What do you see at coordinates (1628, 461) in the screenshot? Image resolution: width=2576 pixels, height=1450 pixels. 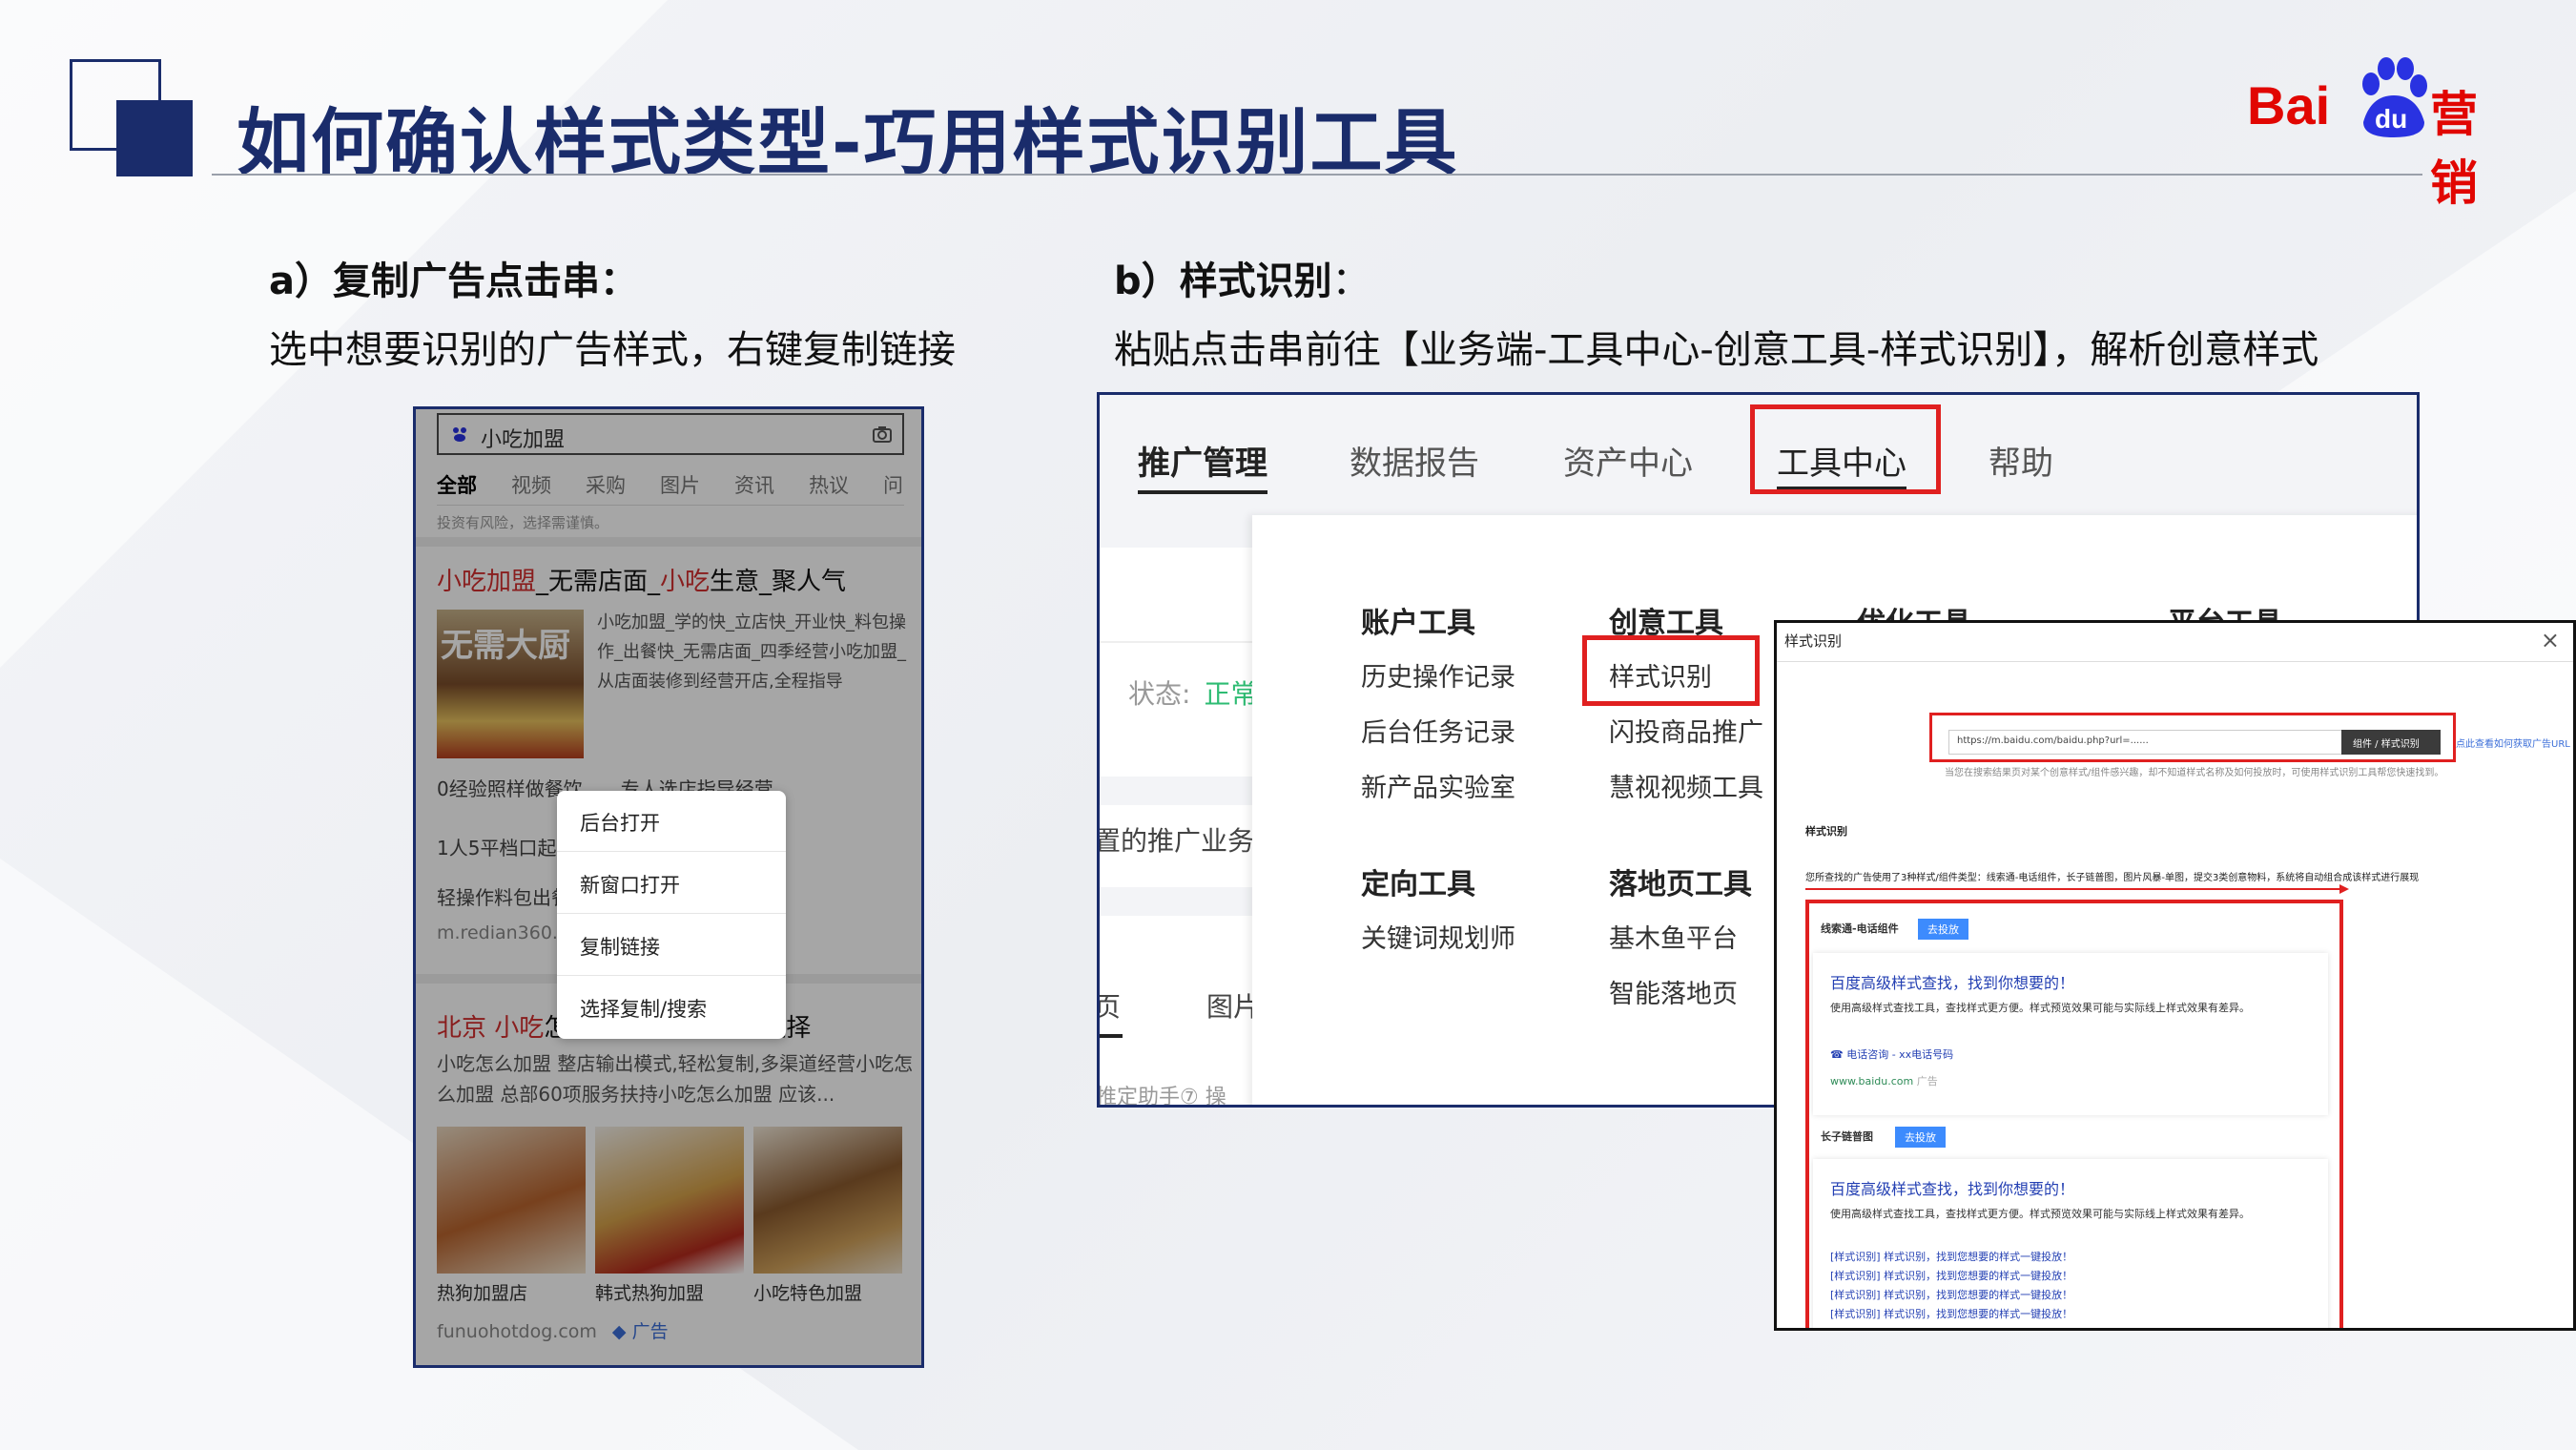 I see `nav-asset-center: 资产中心` at bounding box center [1628, 461].